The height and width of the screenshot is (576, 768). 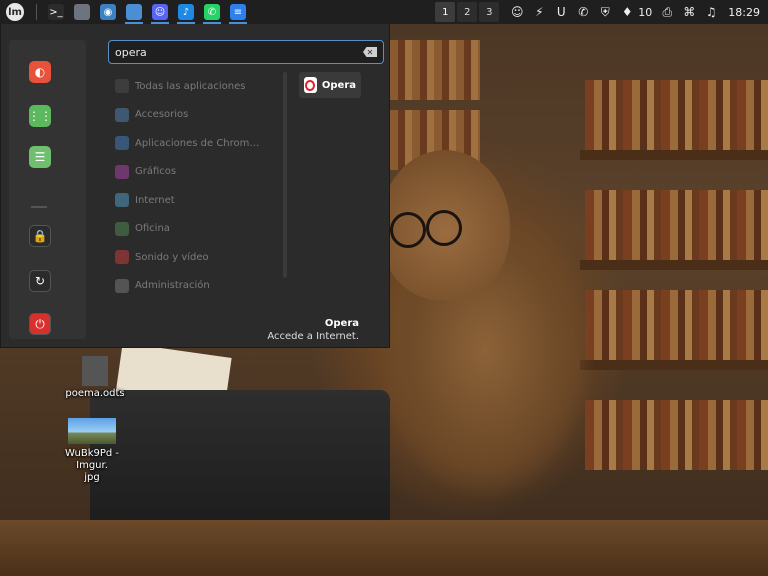 I want to click on workspace-1-button: 1, so click(x=445, y=12).